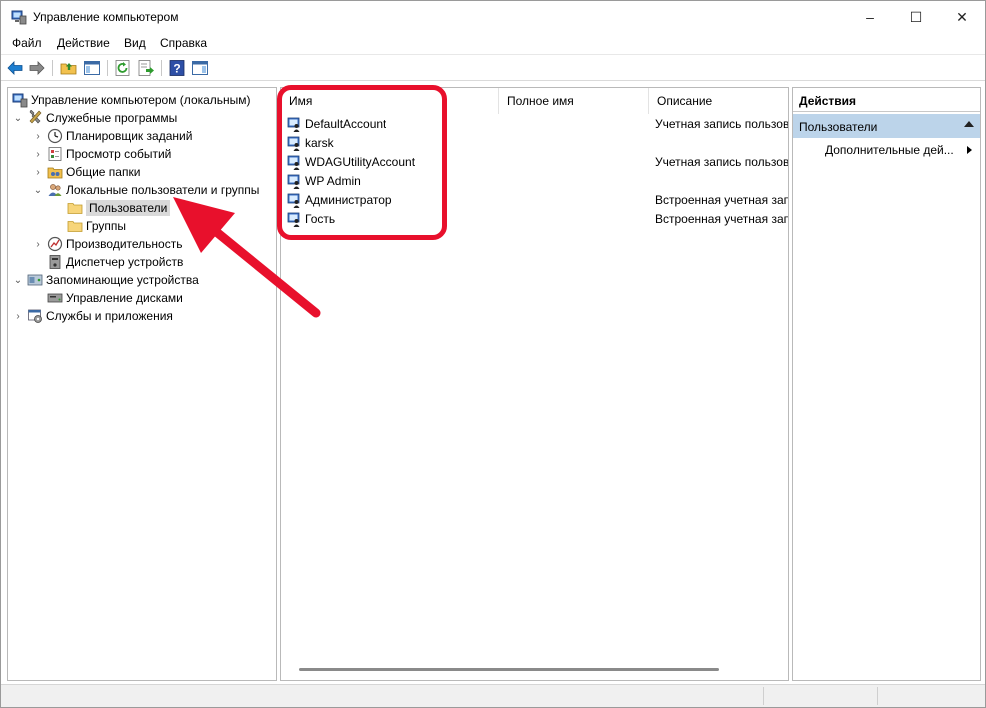 The image size is (986, 708). Describe the element at coordinates (15, 68) in the screenshot. I see `back-icon` at that location.